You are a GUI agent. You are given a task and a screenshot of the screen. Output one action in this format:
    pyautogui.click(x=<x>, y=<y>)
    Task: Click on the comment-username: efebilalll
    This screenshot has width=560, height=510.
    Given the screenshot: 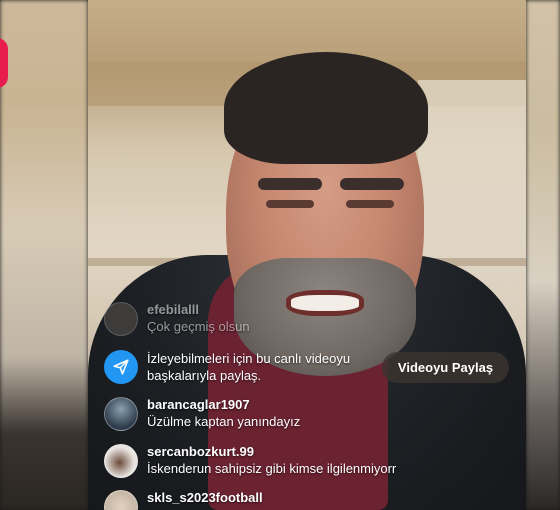 What is the action you would take?
    pyautogui.click(x=198, y=310)
    